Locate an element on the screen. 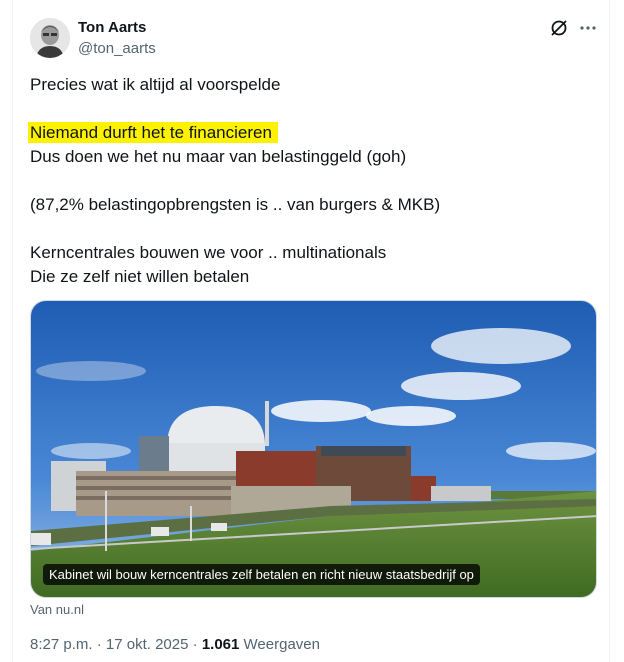  tweet-date: 17 okt. 2025 is located at coordinates (147, 644).